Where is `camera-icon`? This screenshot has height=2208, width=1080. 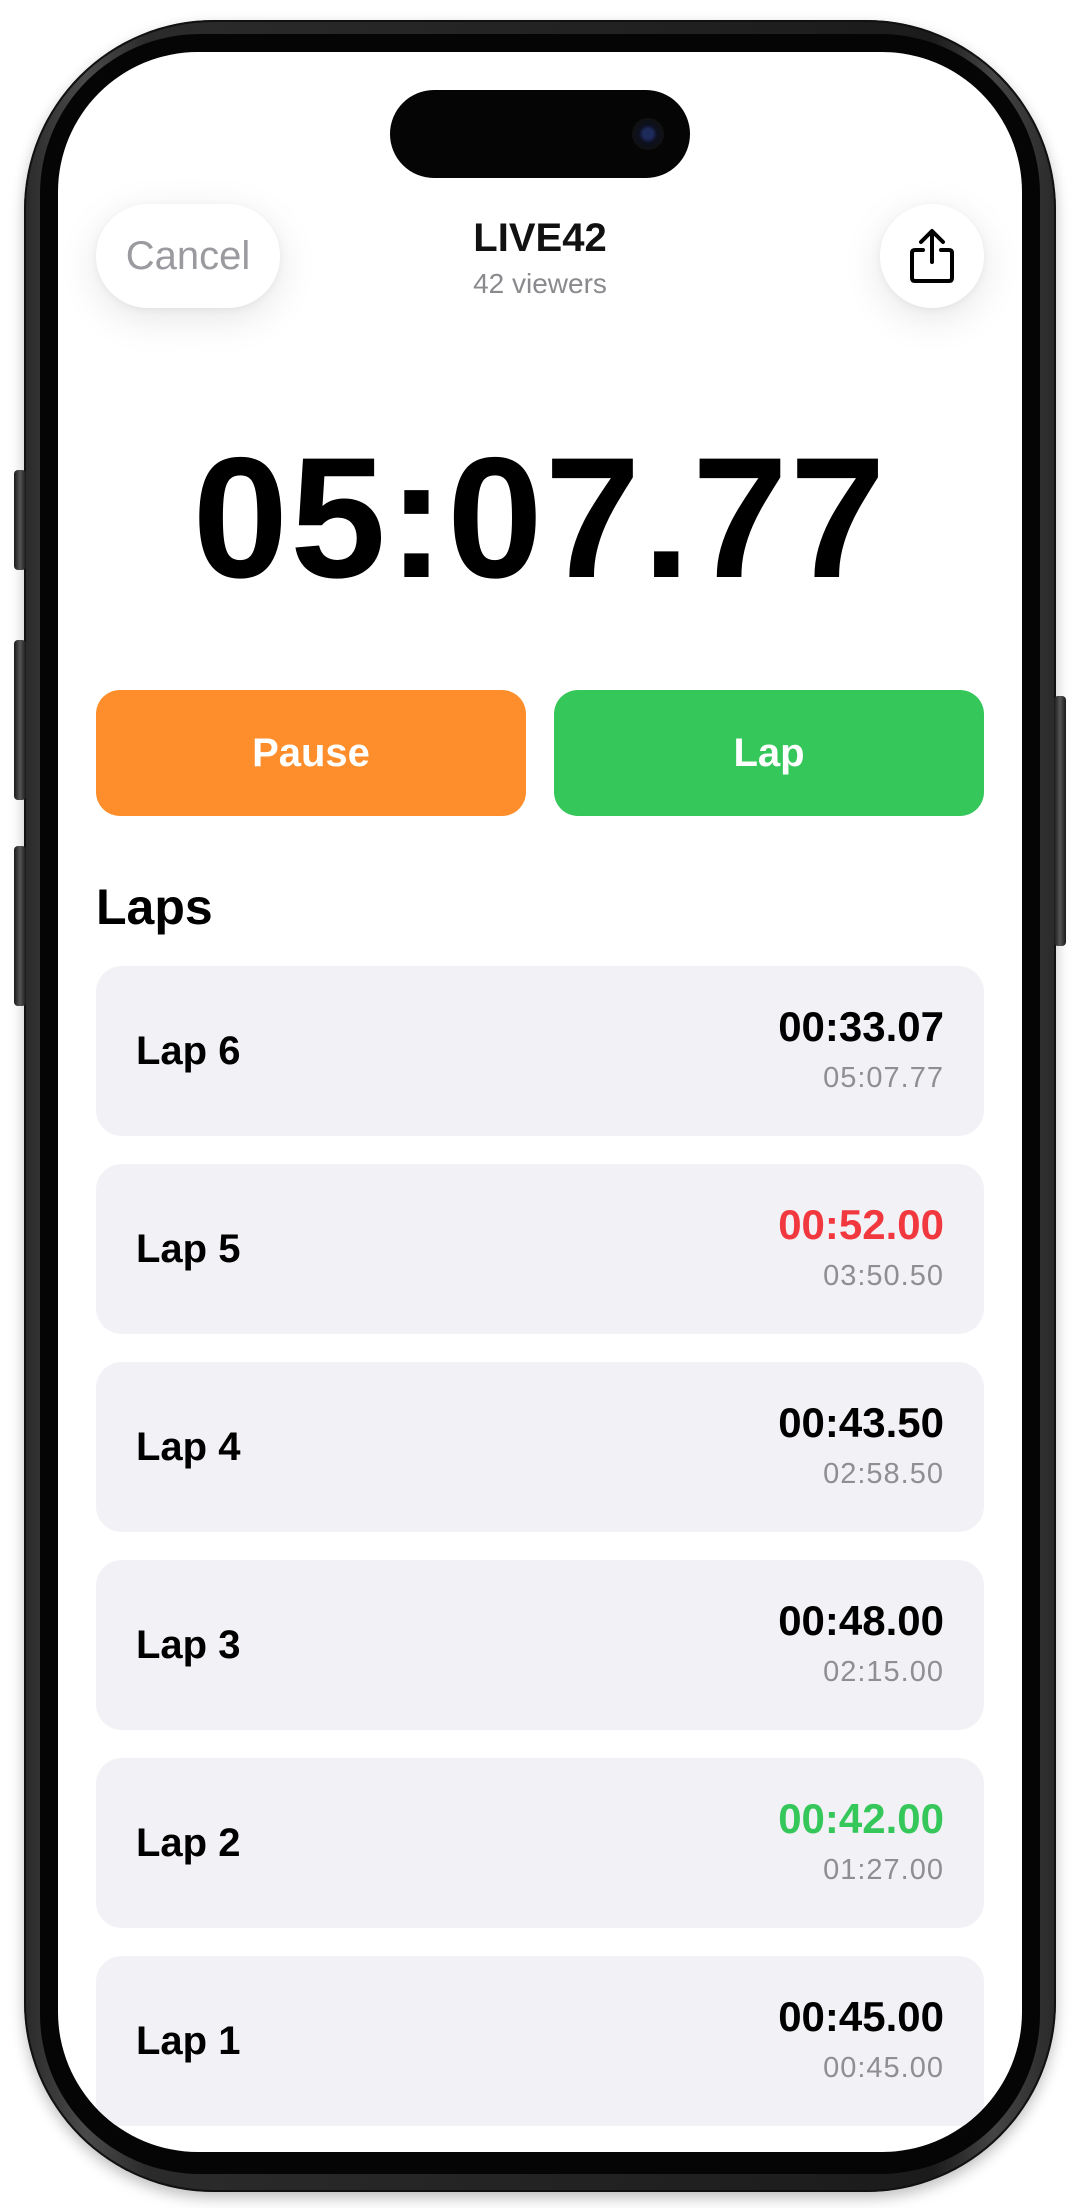
camera-icon is located at coordinates (648, 134).